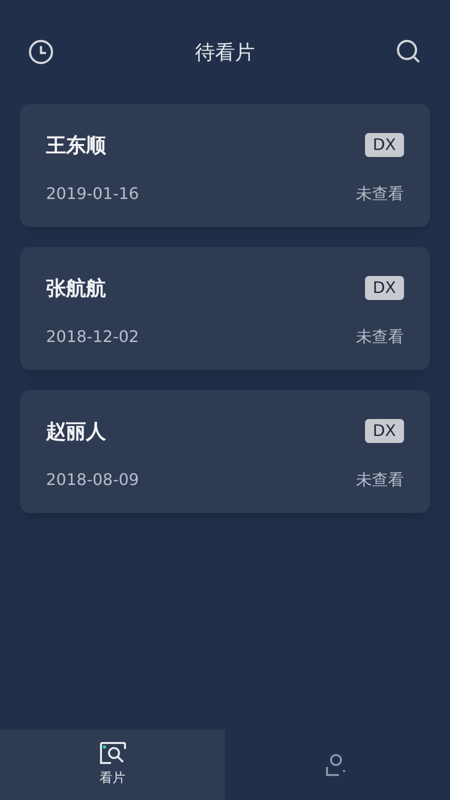 This screenshot has height=800, width=450. What do you see at coordinates (112, 753) in the screenshot?
I see `image-search-icon` at bounding box center [112, 753].